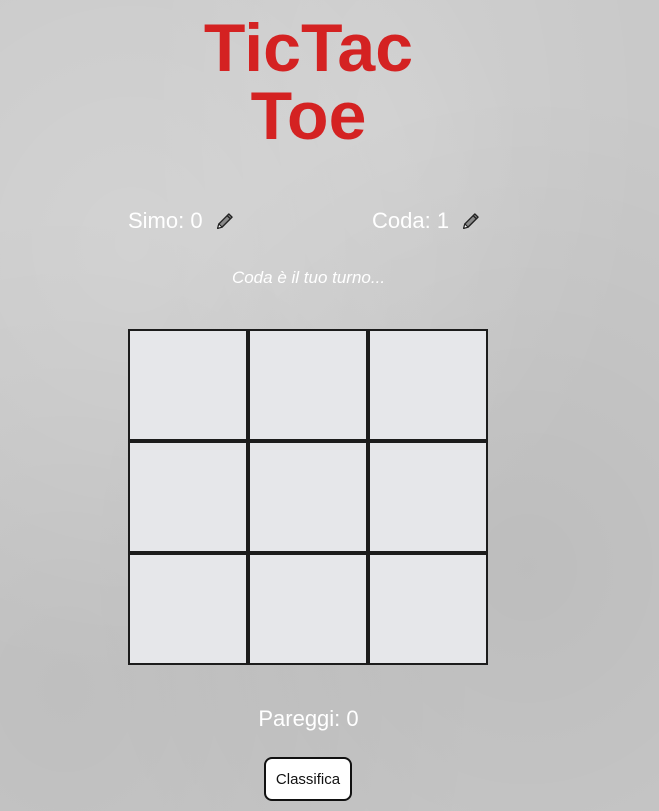 The width and height of the screenshot is (659, 811). I want to click on draws-counter: Pareggi: 0, so click(308, 718).